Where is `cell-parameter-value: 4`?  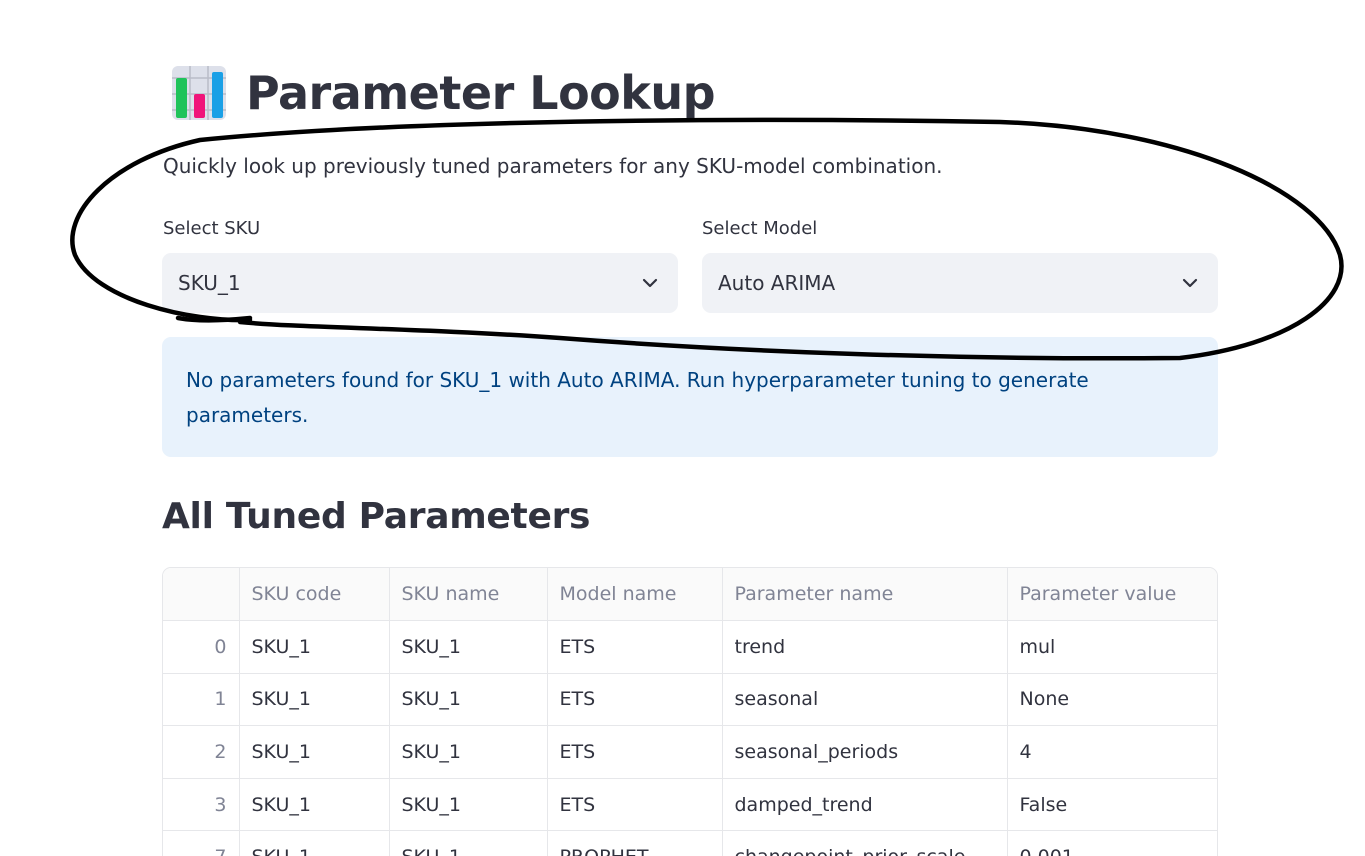 cell-parameter-value: 4 is located at coordinates (1112, 752).